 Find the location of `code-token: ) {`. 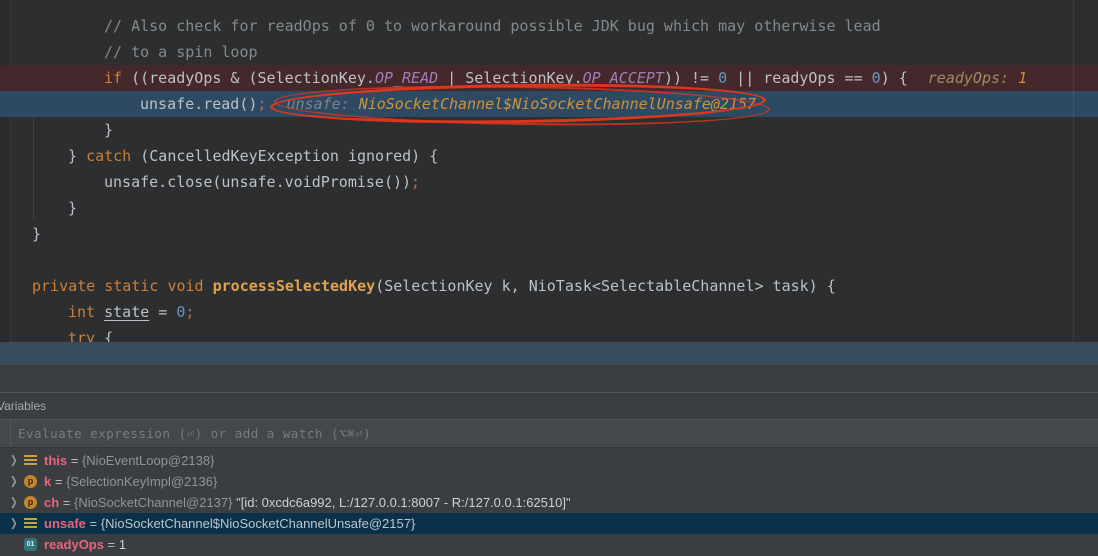

code-token: ) { is located at coordinates (894, 78).